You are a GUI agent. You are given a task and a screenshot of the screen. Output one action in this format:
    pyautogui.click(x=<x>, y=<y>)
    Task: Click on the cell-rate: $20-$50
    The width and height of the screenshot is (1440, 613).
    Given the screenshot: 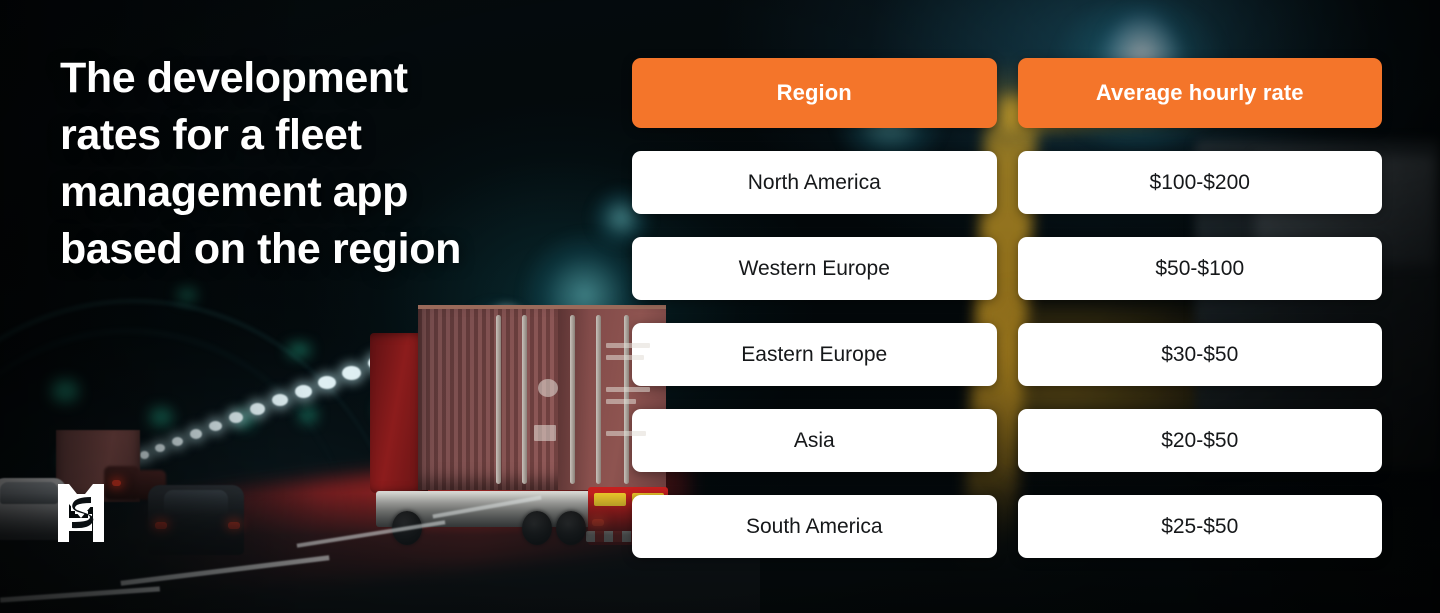 What is the action you would take?
    pyautogui.click(x=1199, y=440)
    